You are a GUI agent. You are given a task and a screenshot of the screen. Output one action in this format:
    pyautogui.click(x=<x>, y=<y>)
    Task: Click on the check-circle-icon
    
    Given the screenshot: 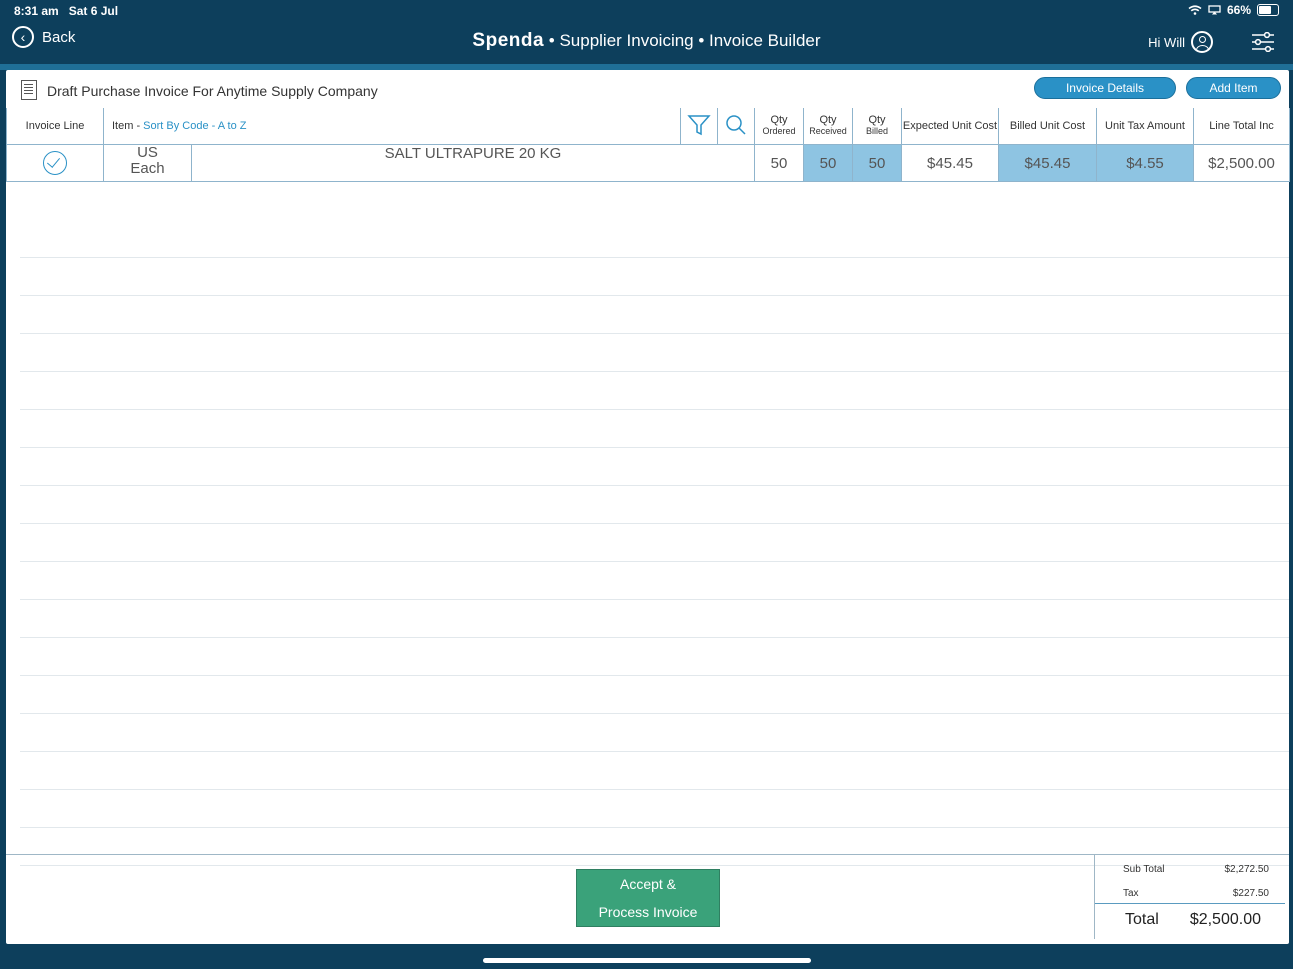 What is the action you would take?
    pyautogui.click(x=55, y=163)
    